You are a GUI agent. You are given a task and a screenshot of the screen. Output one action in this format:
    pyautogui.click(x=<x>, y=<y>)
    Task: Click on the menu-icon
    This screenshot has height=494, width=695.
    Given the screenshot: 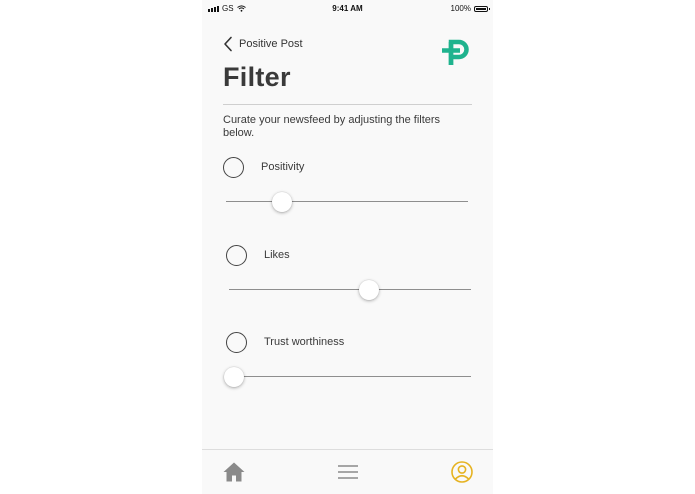 What is the action you would take?
    pyautogui.click(x=348, y=472)
    